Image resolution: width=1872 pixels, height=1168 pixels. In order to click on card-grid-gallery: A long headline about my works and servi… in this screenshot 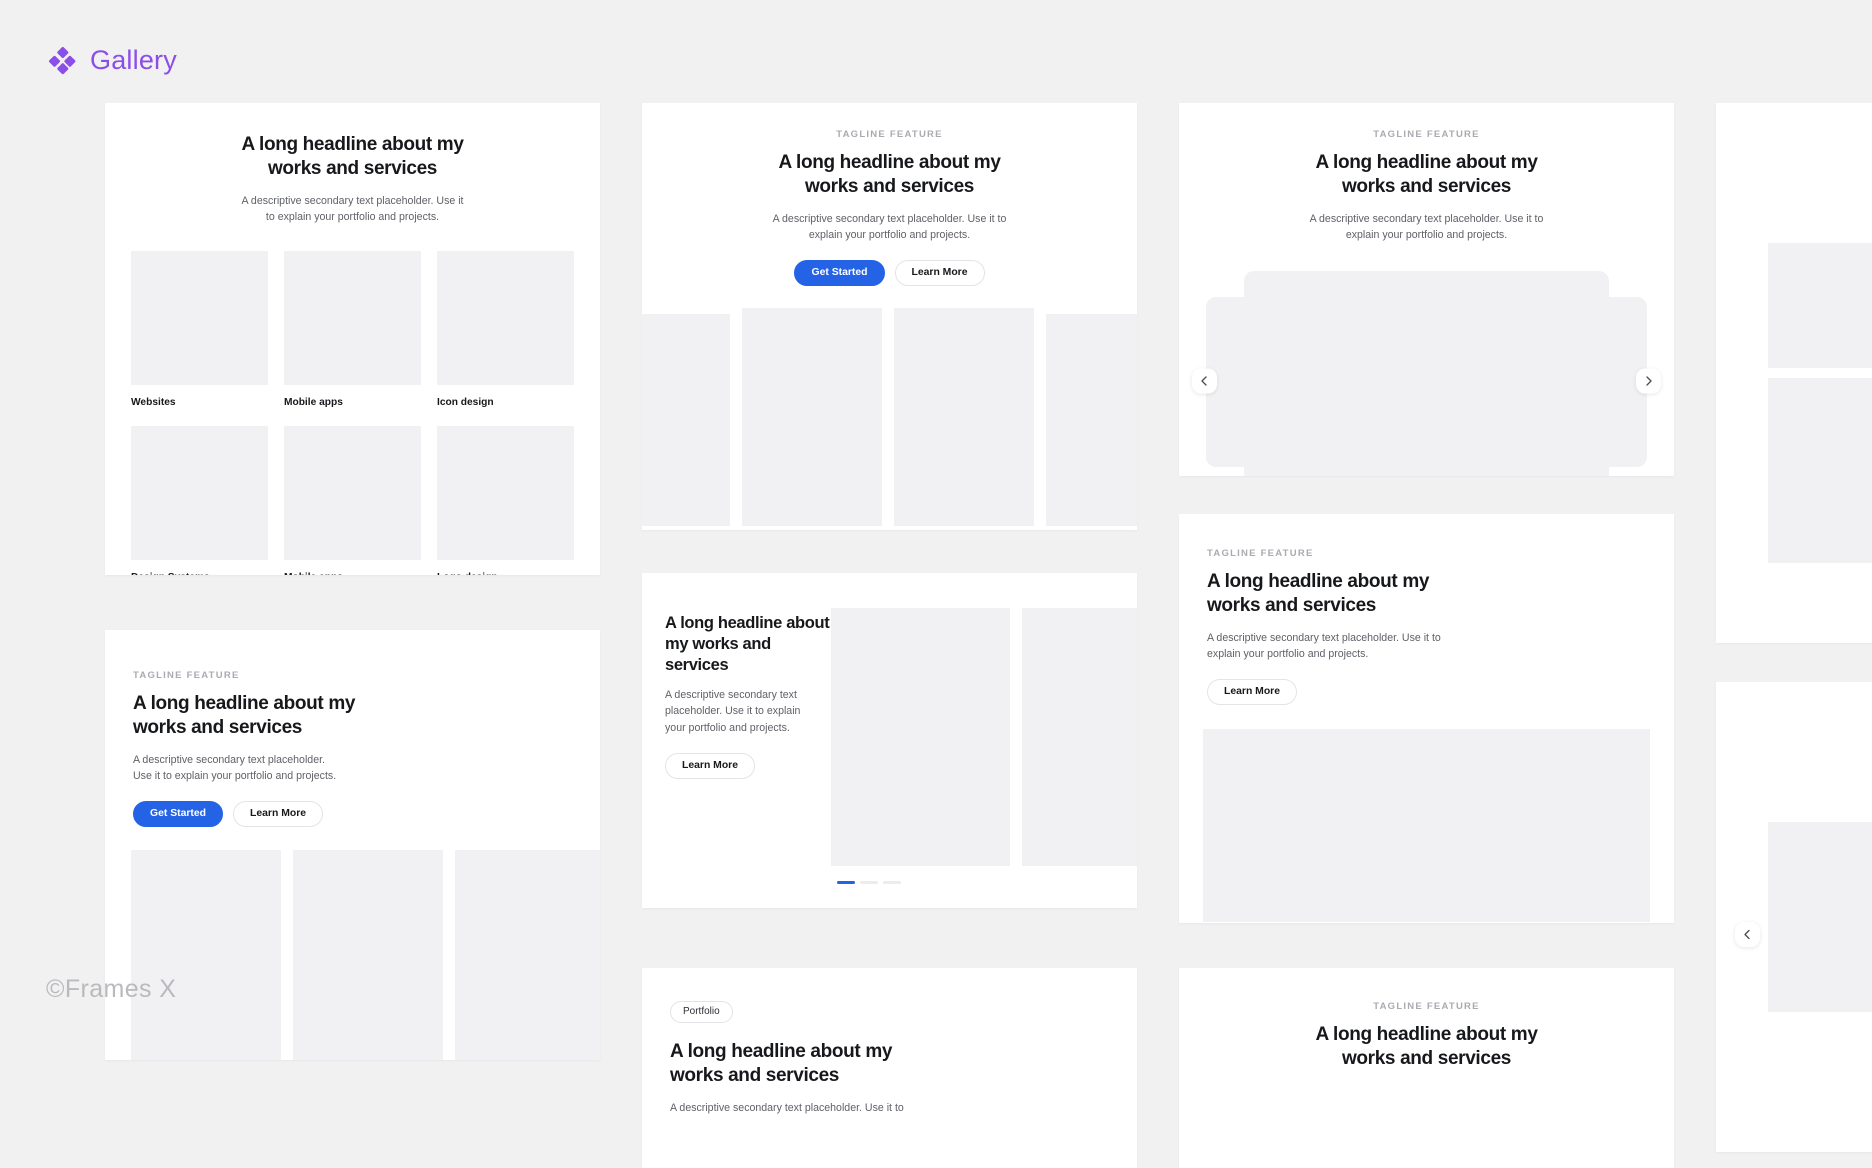, I will do `click(352, 339)`.